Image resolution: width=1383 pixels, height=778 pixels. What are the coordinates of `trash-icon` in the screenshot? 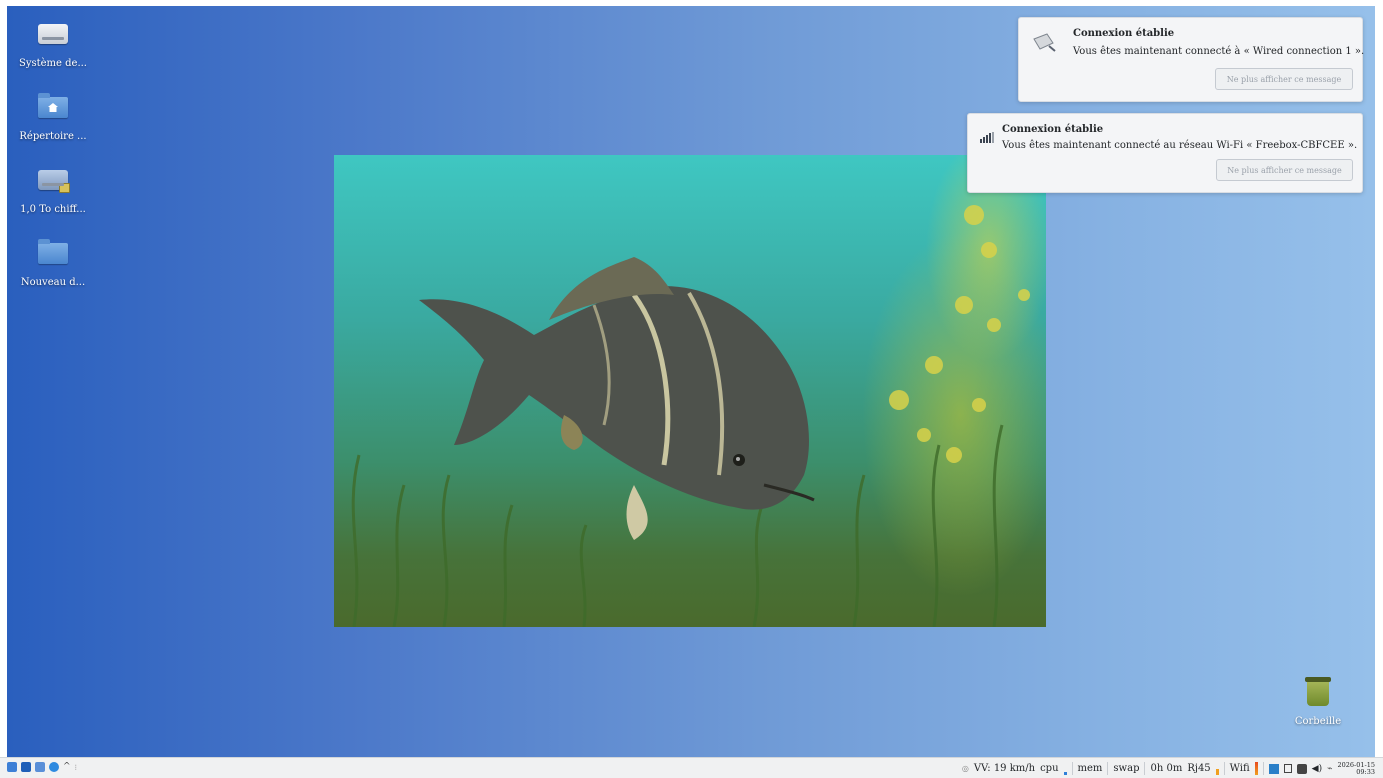 It's located at (1318, 691).